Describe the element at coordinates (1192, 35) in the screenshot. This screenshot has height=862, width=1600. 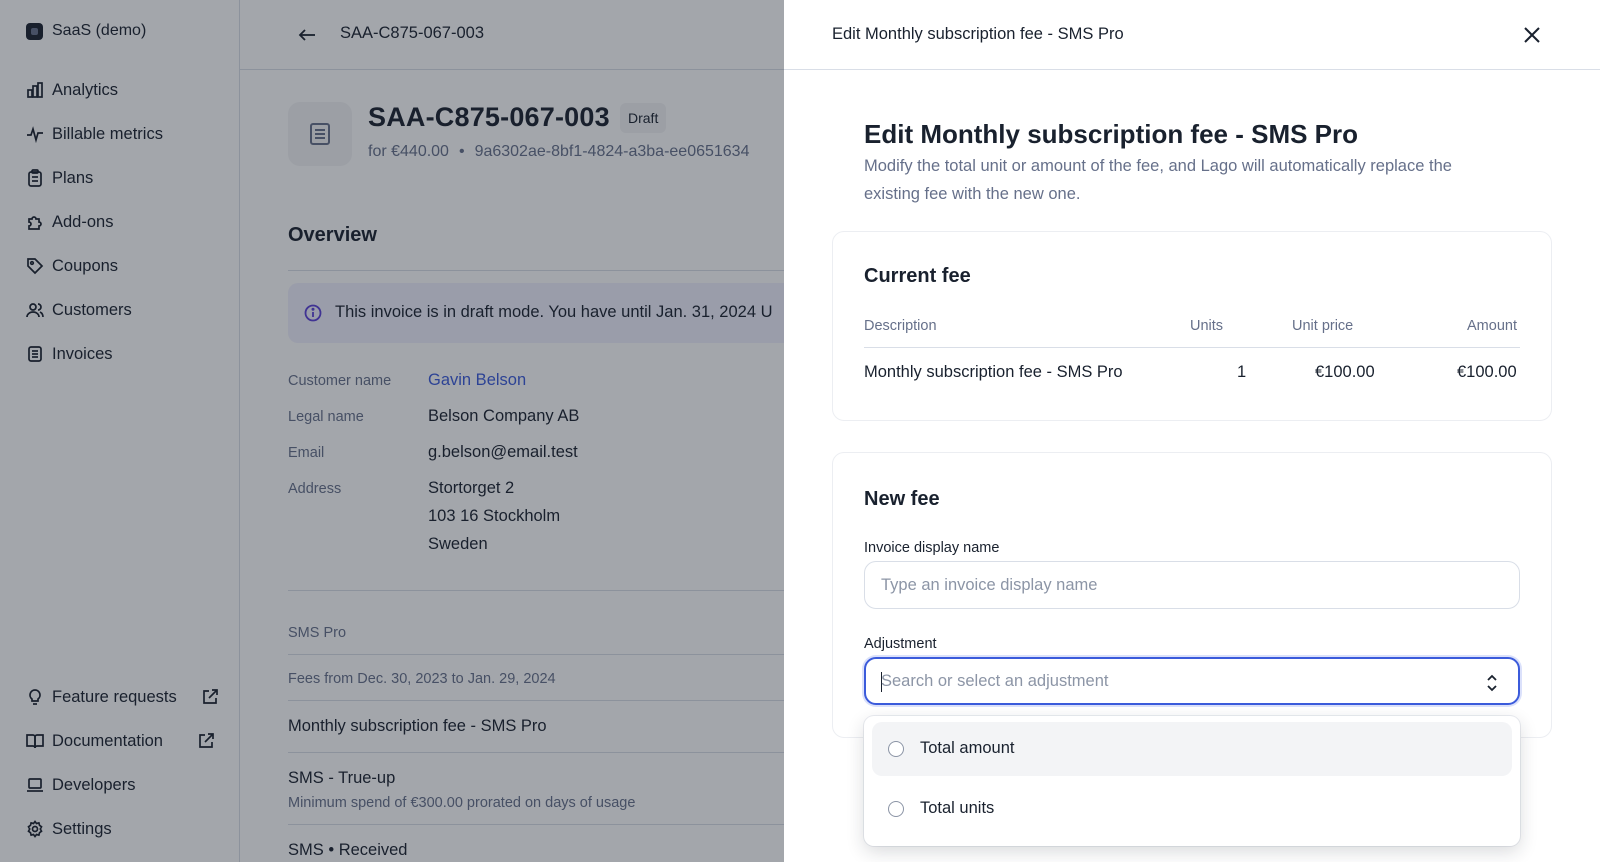
I see `drawer-header: Edit Monthly subscription fee - SMS Pro` at that location.